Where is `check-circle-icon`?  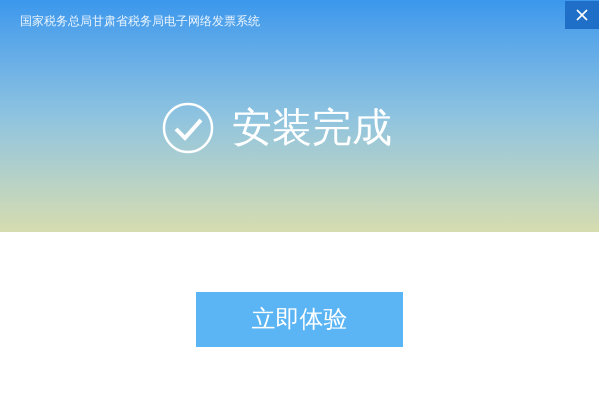
check-circle-icon is located at coordinates (188, 128).